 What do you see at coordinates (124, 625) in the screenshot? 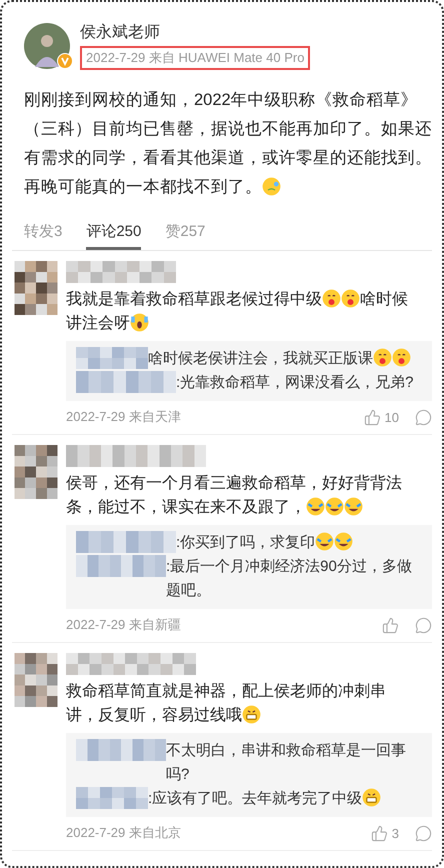
I see `comment-date: 2022-7-29 来自新疆` at bounding box center [124, 625].